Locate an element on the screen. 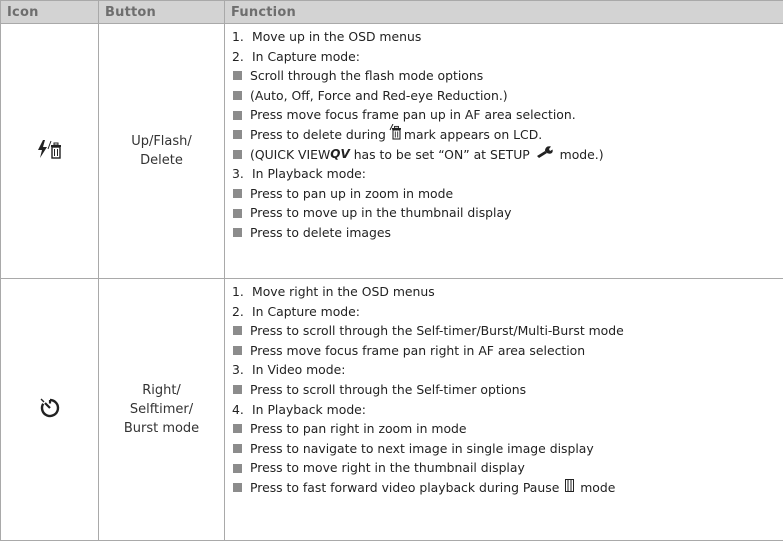 This screenshot has width=783, height=542. button-label-line: Up/Flash/ is located at coordinates (161, 141).